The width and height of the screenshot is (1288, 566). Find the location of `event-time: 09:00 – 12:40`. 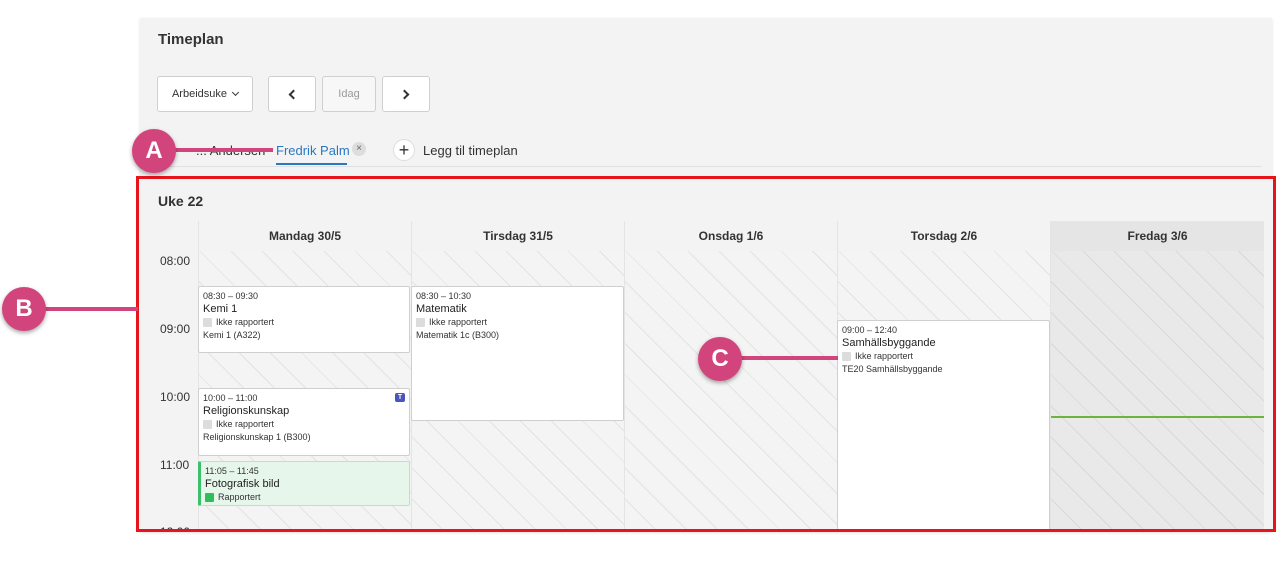

event-time: 09:00 – 12:40 is located at coordinates (870, 330).